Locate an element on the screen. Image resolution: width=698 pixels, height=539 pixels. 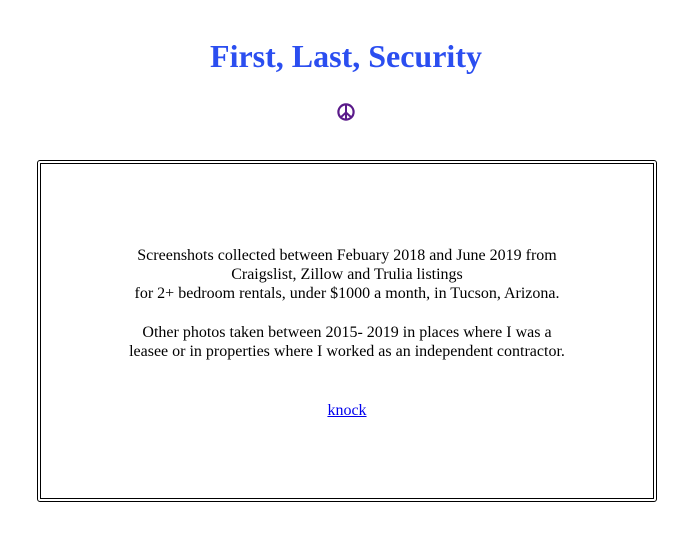
knock-link: knock is located at coordinates (346, 410).